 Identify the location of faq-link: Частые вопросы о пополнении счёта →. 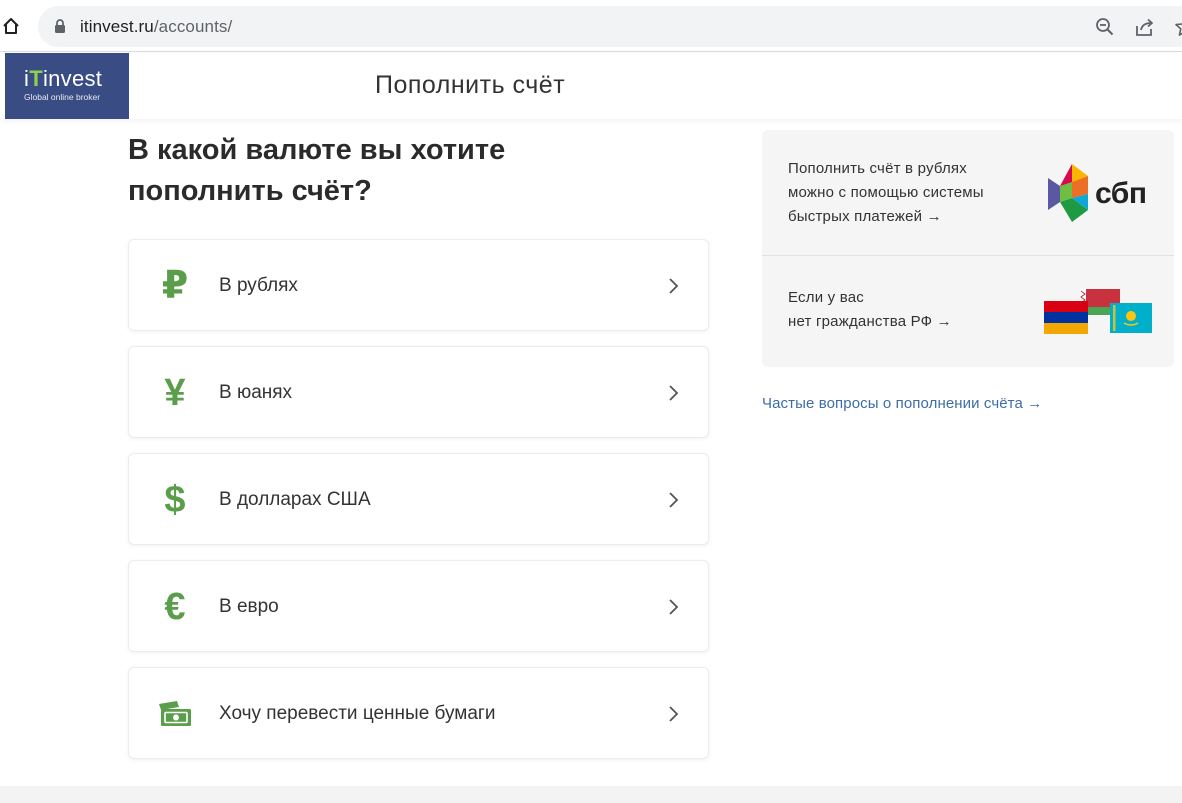
(902, 403).